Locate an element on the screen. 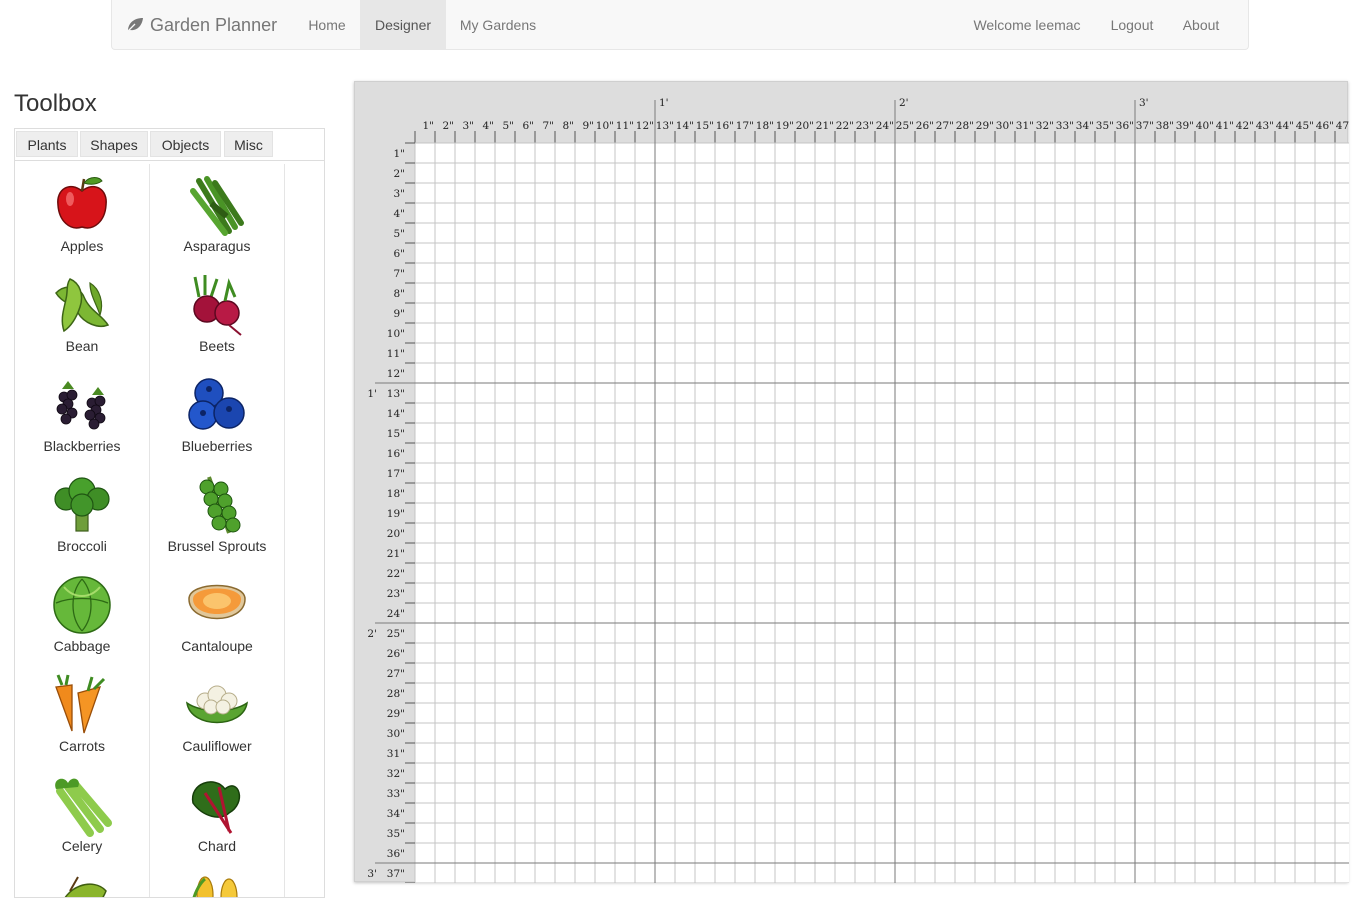 The width and height of the screenshot is (1357, 898). row-inch-label: 2" is located at coordinates (399, 174).